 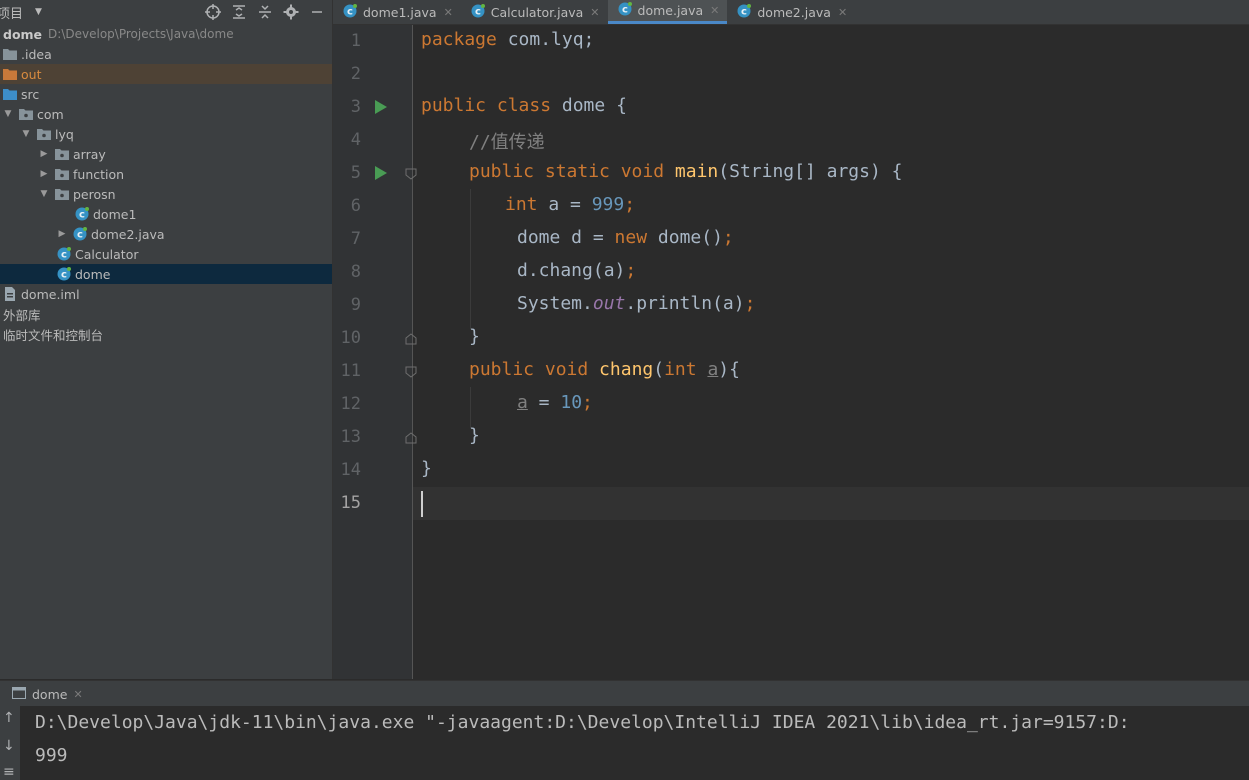 I want to click on tree-item-com: ▼ com, so click(x=166, y=114).